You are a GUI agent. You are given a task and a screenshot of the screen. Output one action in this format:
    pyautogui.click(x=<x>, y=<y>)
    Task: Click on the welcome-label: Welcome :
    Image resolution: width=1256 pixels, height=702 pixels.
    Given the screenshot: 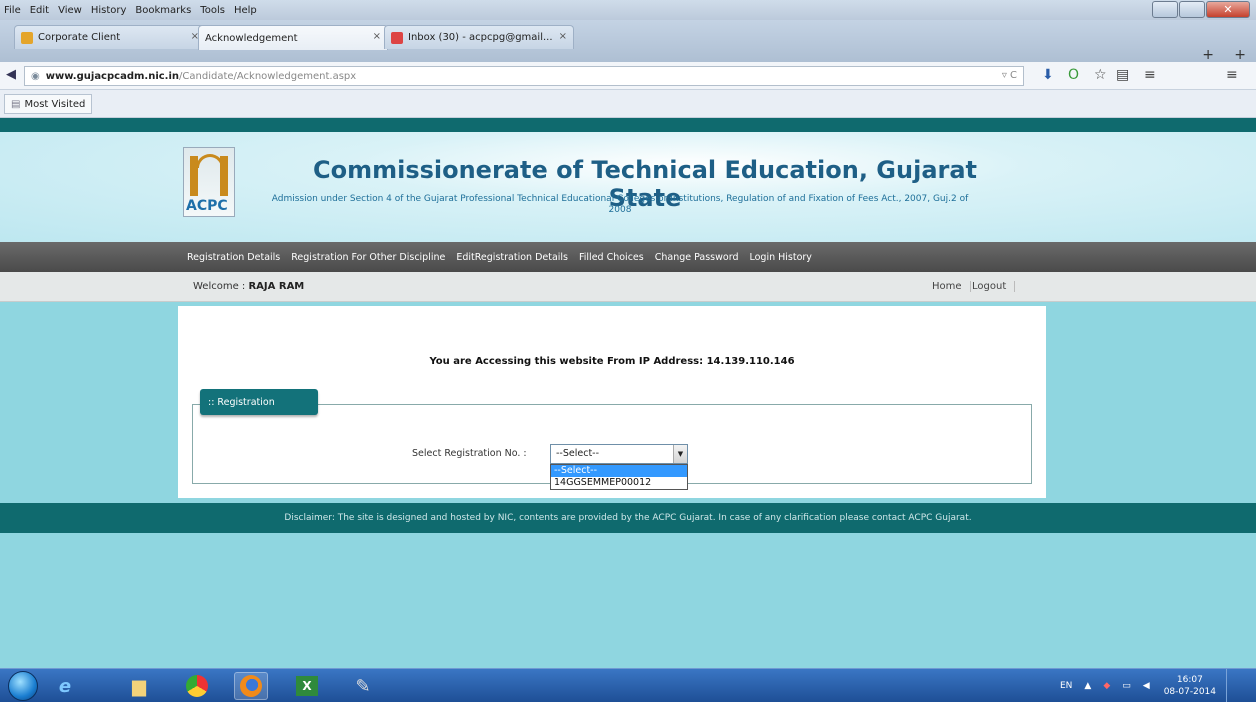 What is the action you would take?
    pyautogui.click(x=219, y=286)
    